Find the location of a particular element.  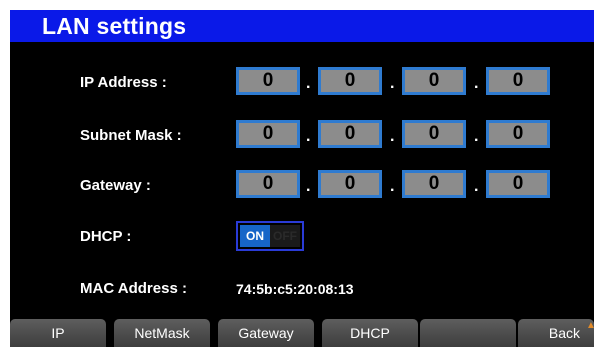

gateway-row: Gateway : 0 . 0 . 0 . 0 is located at coordinates (302, 186).